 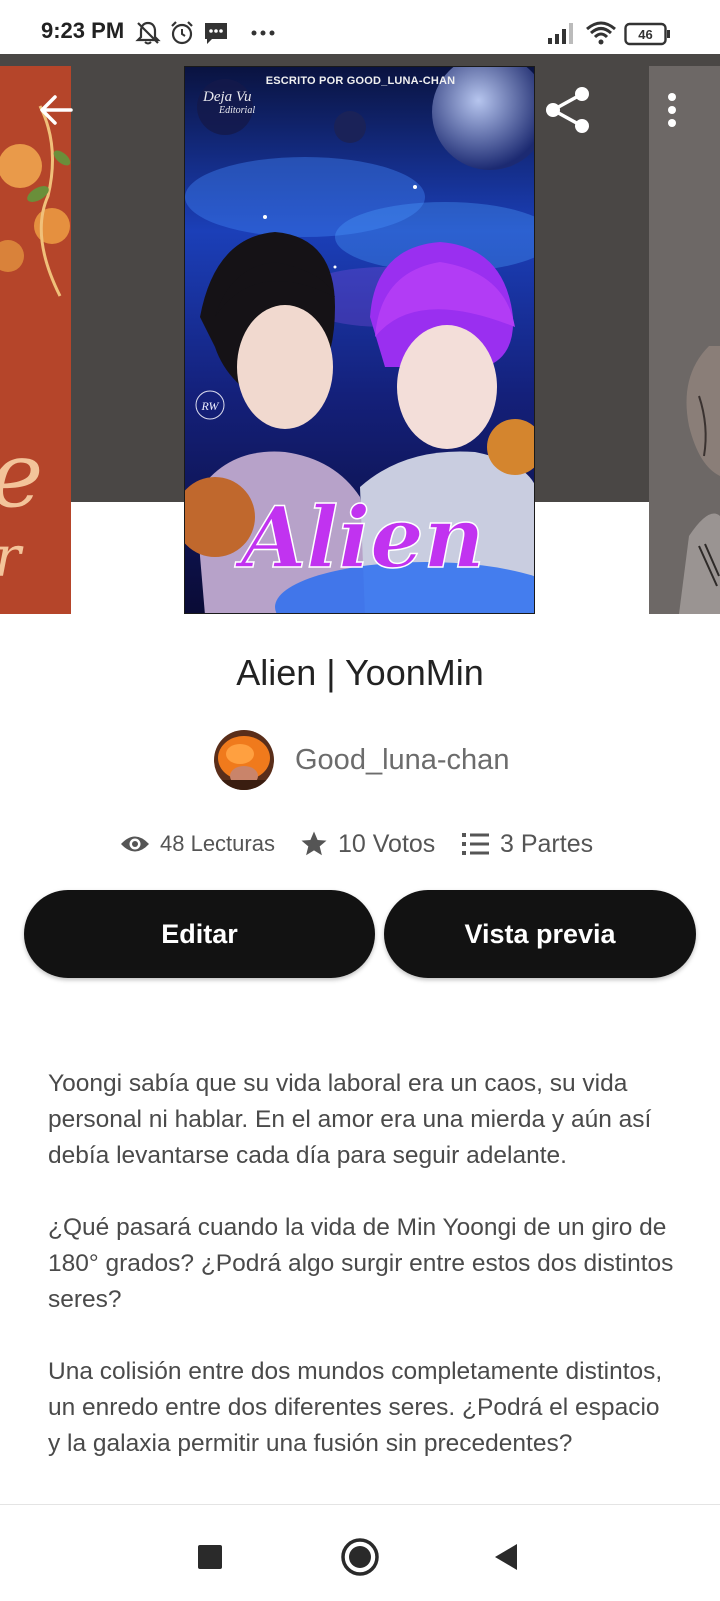 What do you see at coordinates (12, 557) in the screenshot?
I see `svg-text: r` at bounding box center [12, 557].